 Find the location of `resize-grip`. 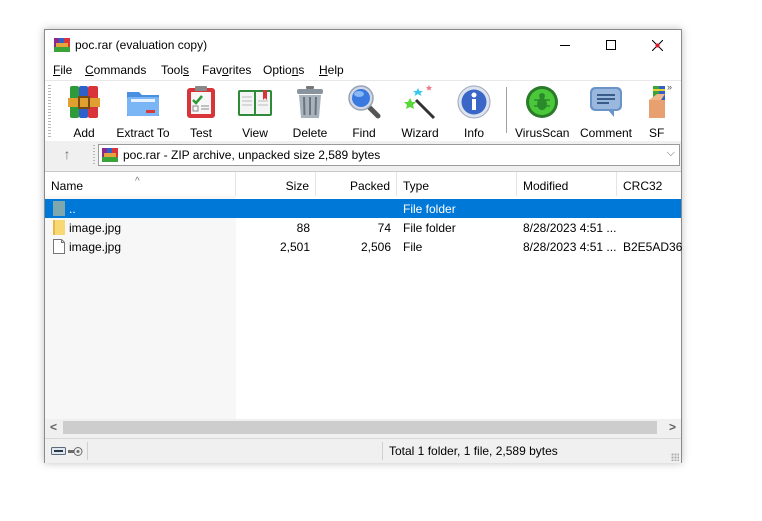

resize-grip is located at coordinates (675, 457).